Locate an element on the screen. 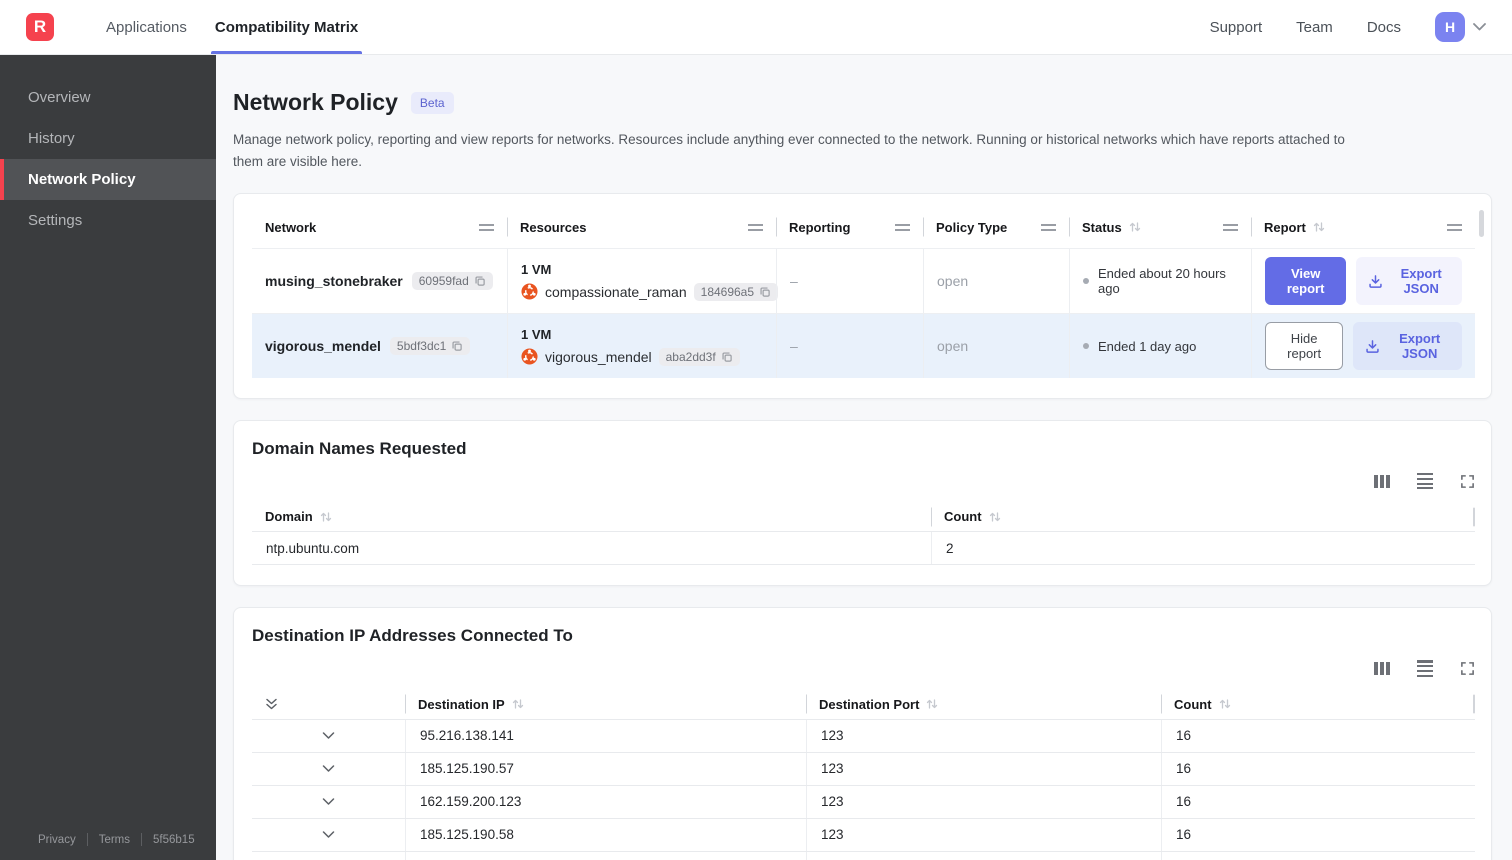  support-link: Support is located at coordinates (1236, 27).